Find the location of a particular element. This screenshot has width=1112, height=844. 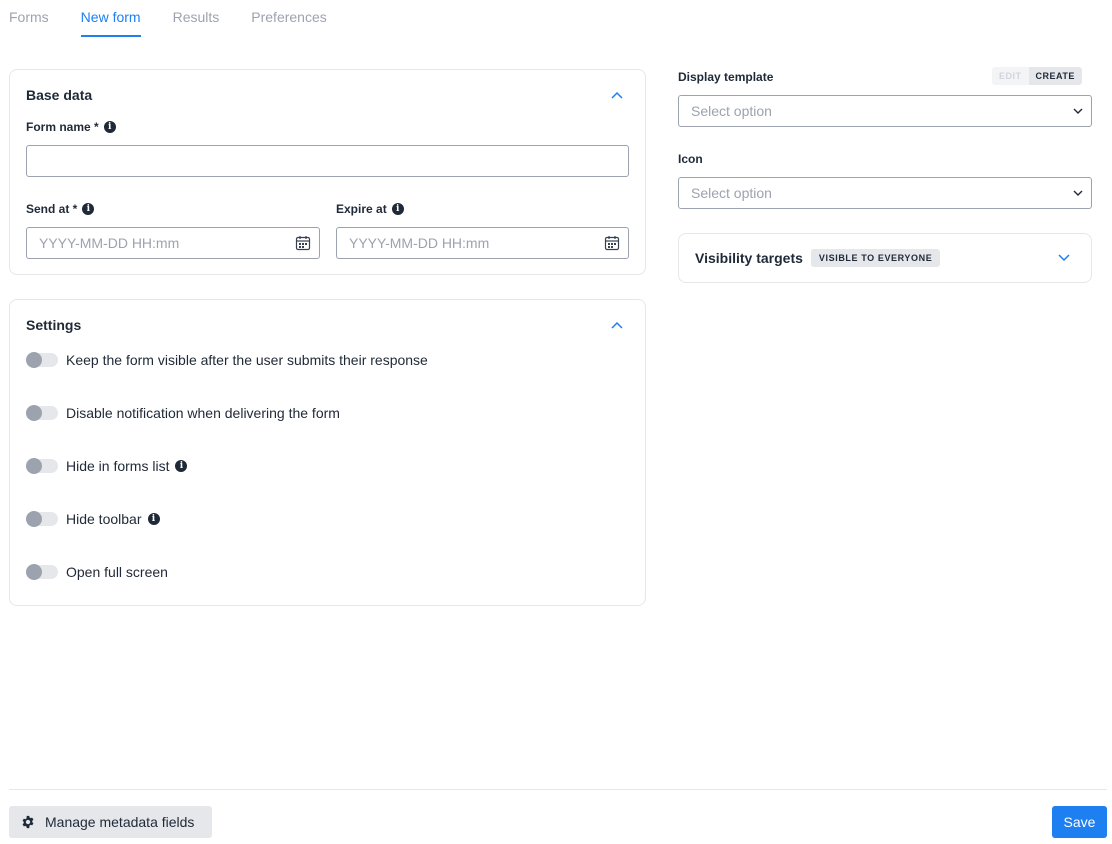

send-at-placeholder: YYYY-MM-DD HH:mm is located at coordinates (109, 243).